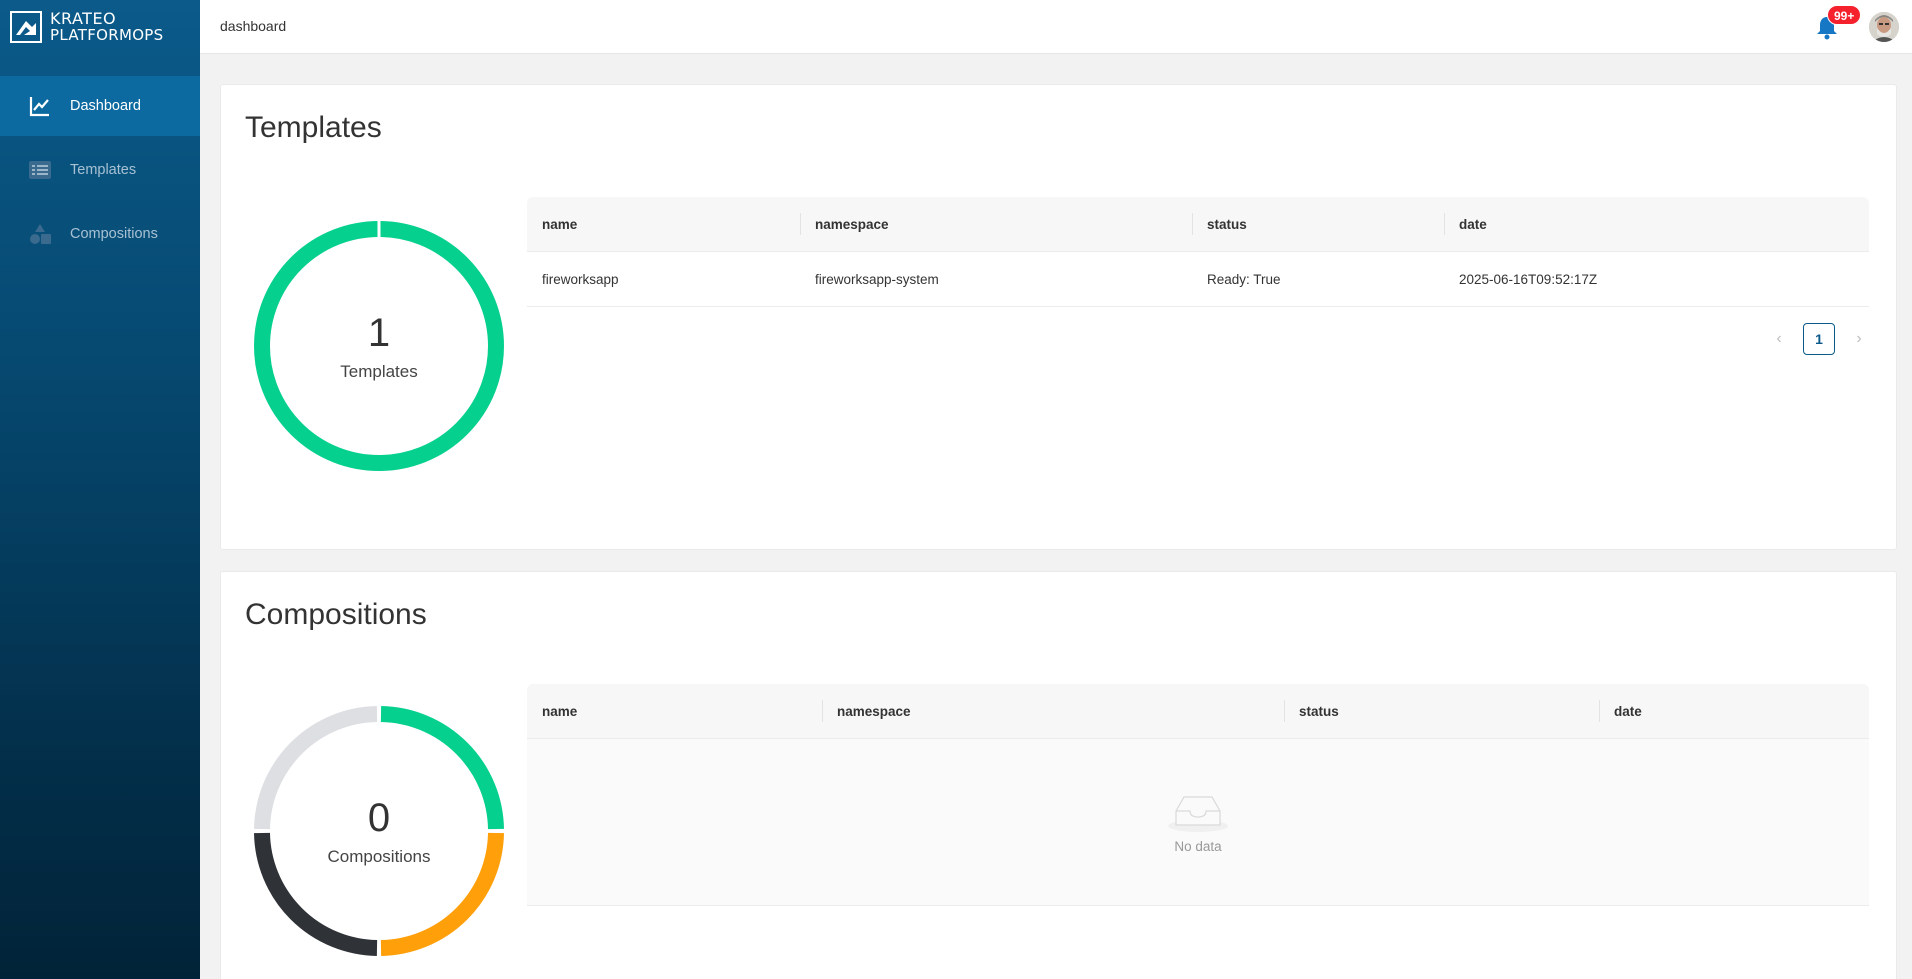  Describe the element at coordinates (105, 106) in the screenshot. I see `sidebar-item-label: Dashboard` at that location.